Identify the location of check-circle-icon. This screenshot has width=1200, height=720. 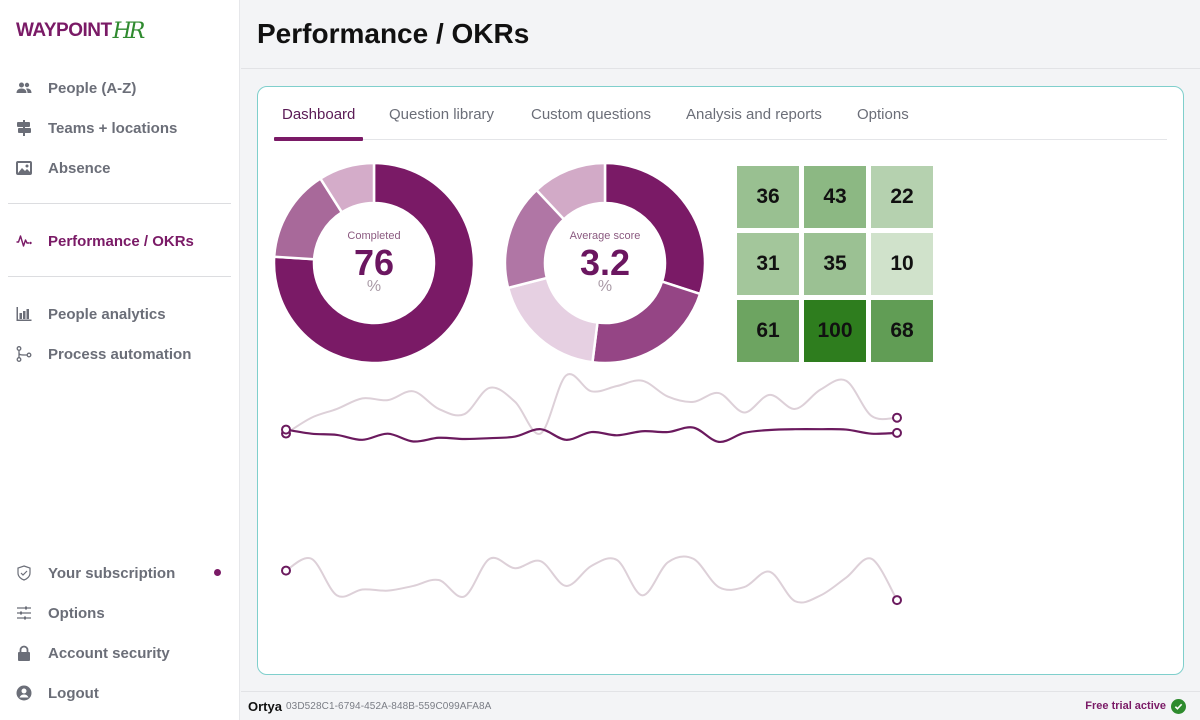
(1178, 706).